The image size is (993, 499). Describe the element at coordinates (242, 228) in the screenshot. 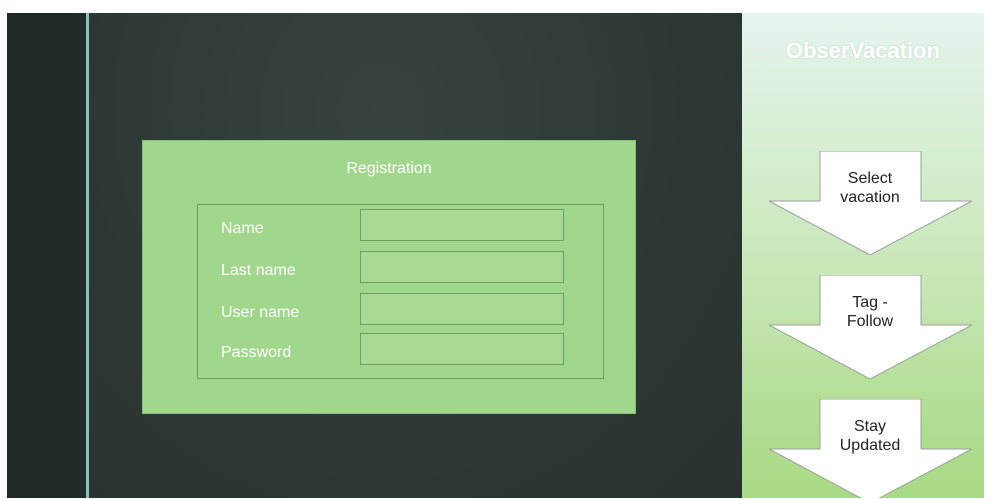

I see `name-label: Name` at that location.